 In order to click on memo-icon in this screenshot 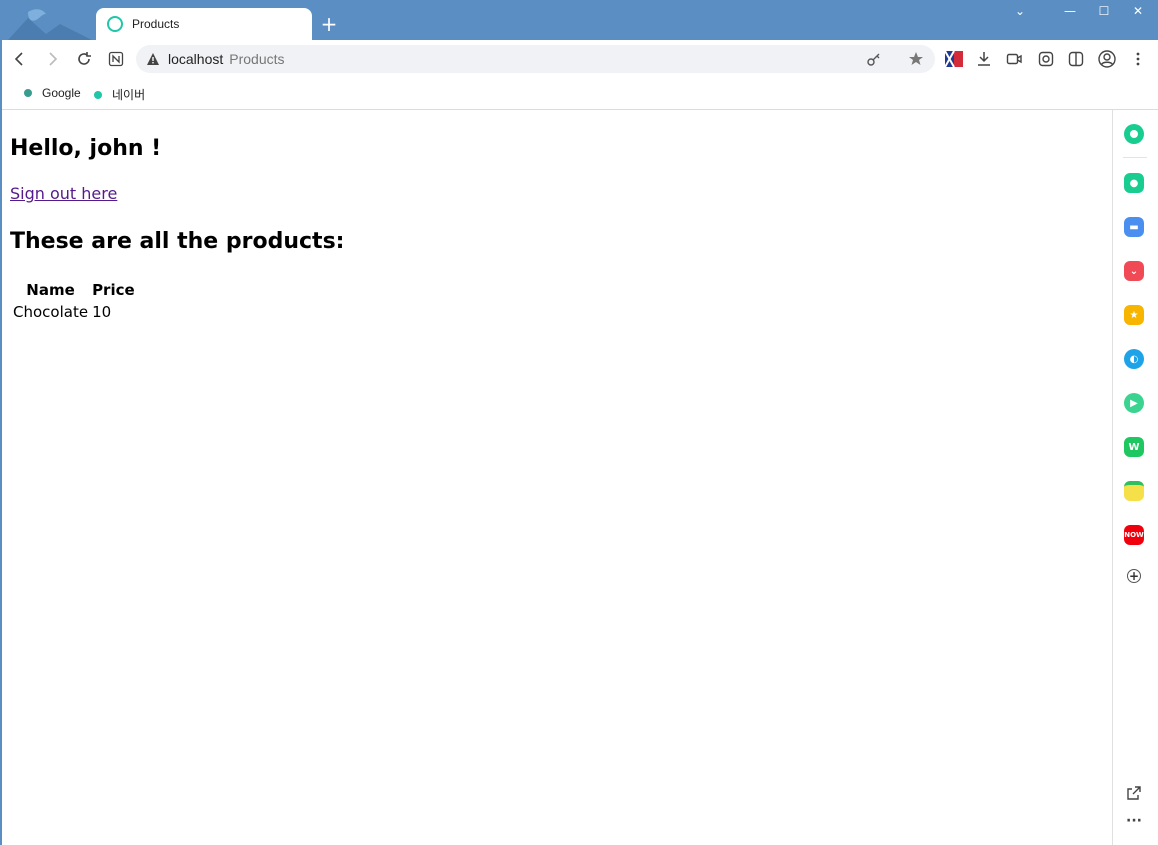, I will do `click(1134, 491)`.